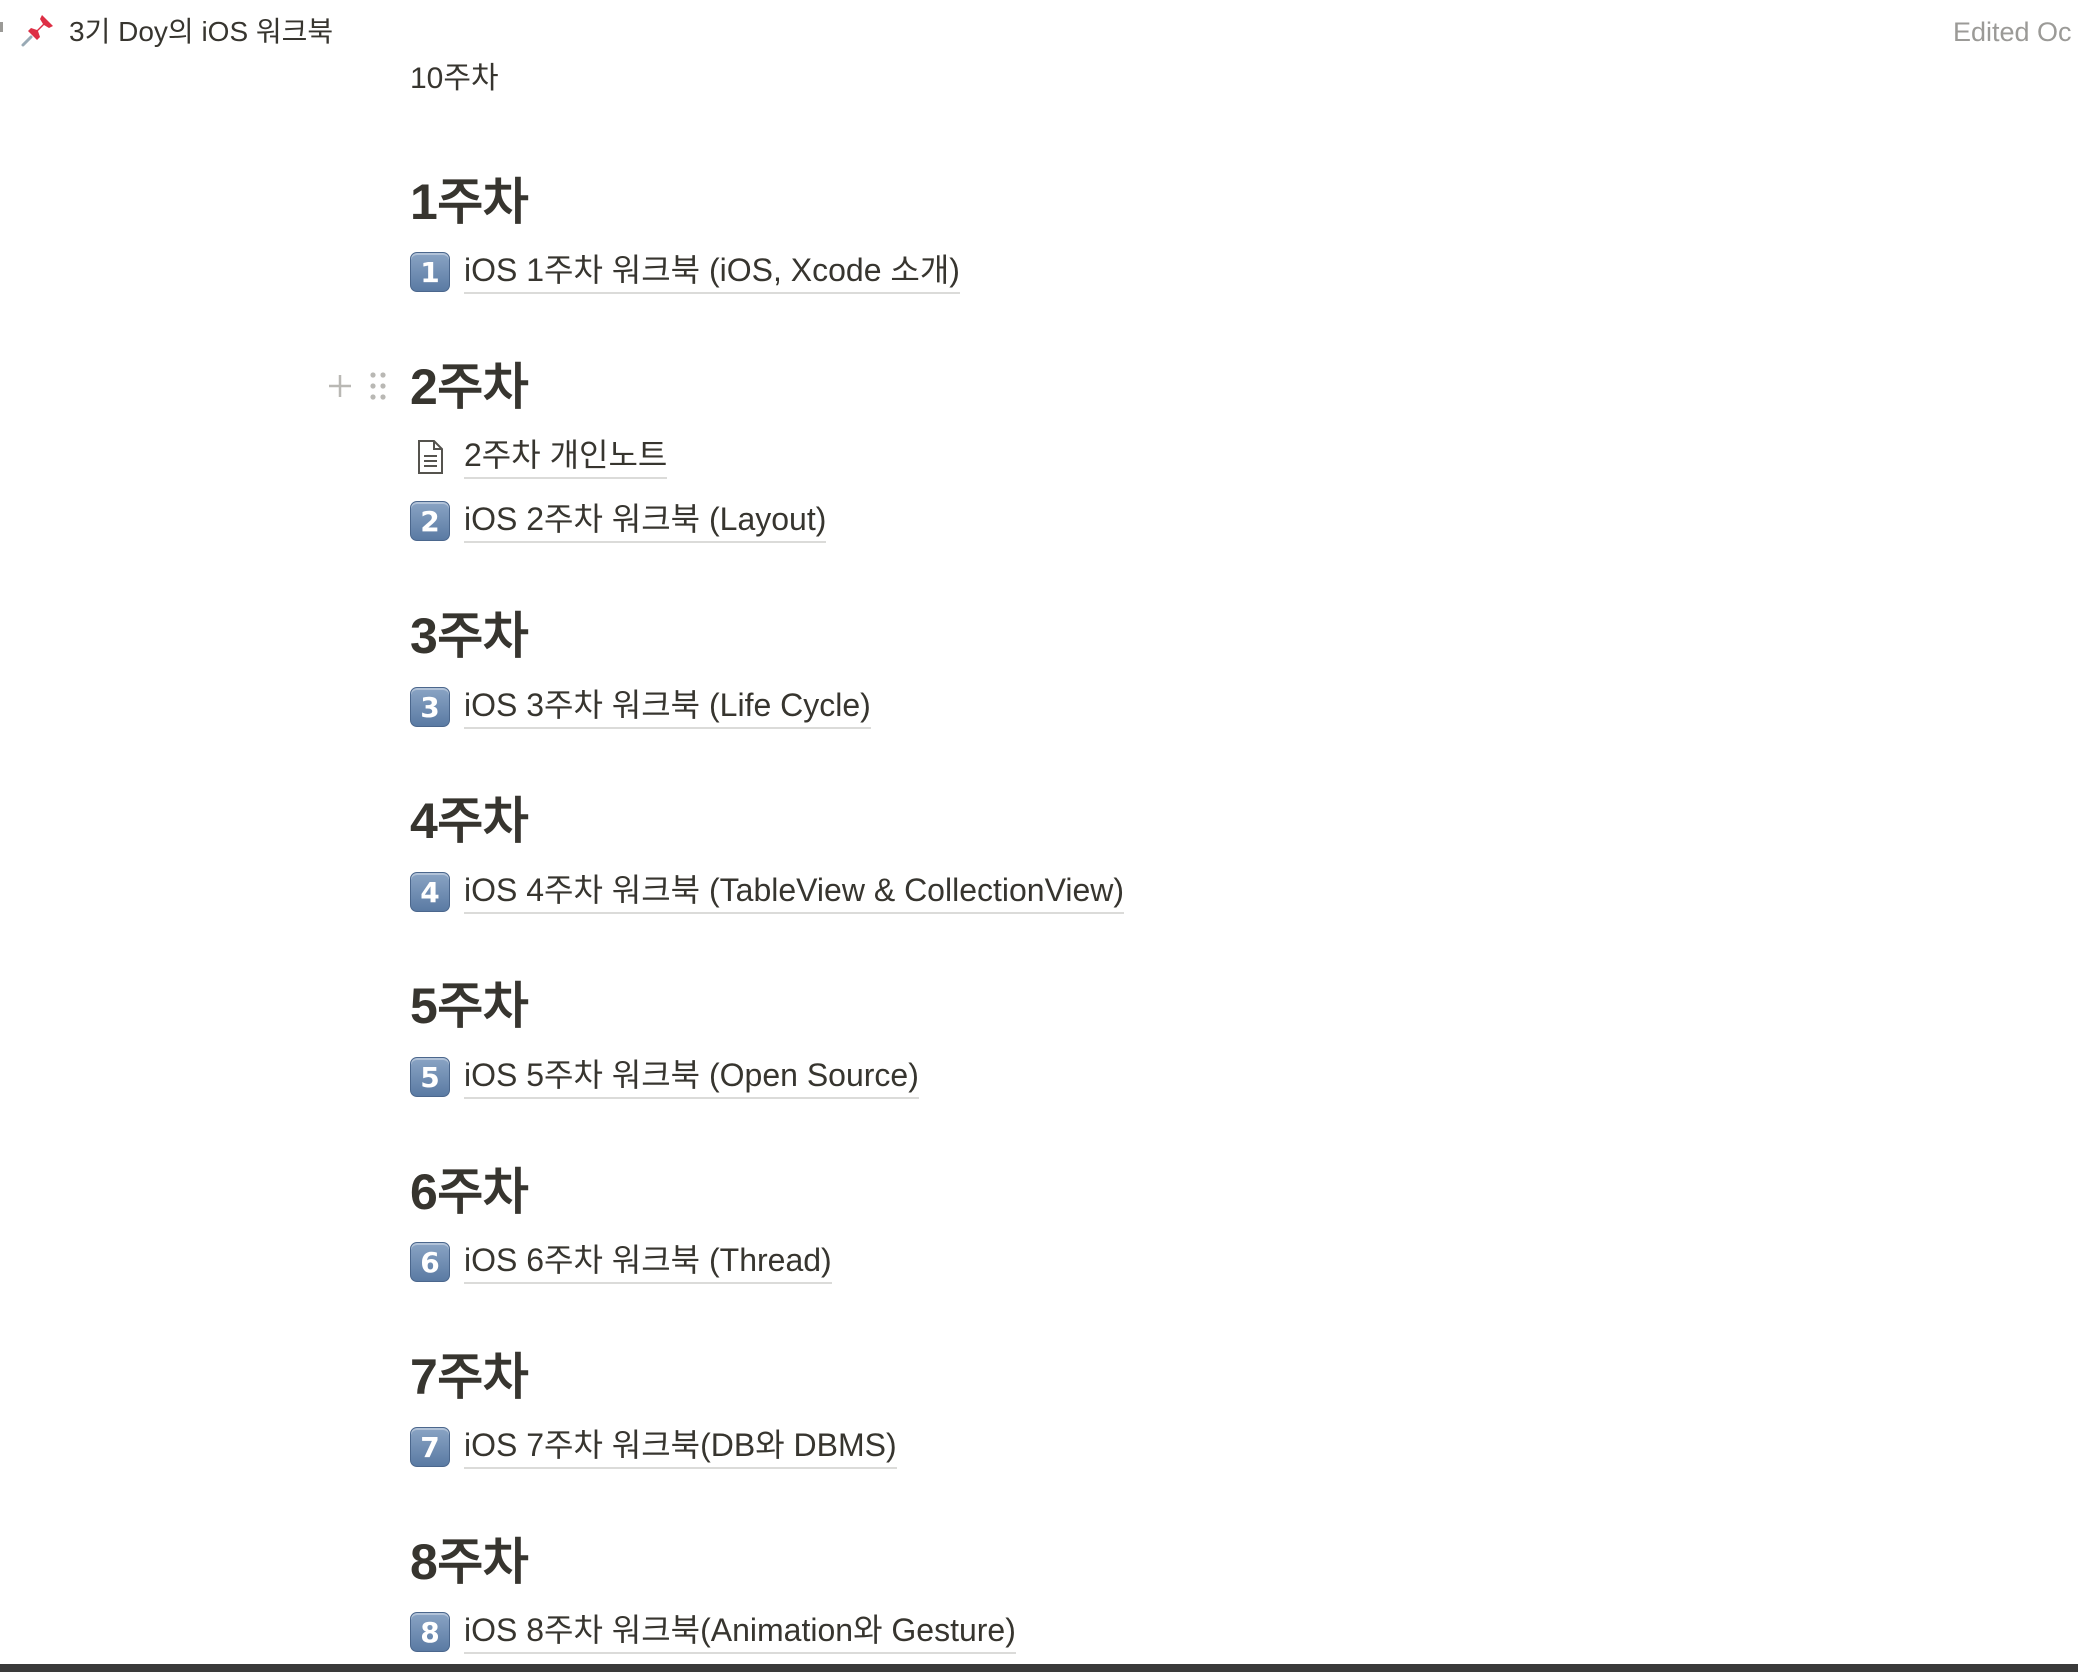 Image resolution: width=2078 pixels, height=1672 pixels. What do you see at coordinates (469, 202) in the screenshot?
I see `heading-week-1: 1주차` at bounding box center [469, 202].